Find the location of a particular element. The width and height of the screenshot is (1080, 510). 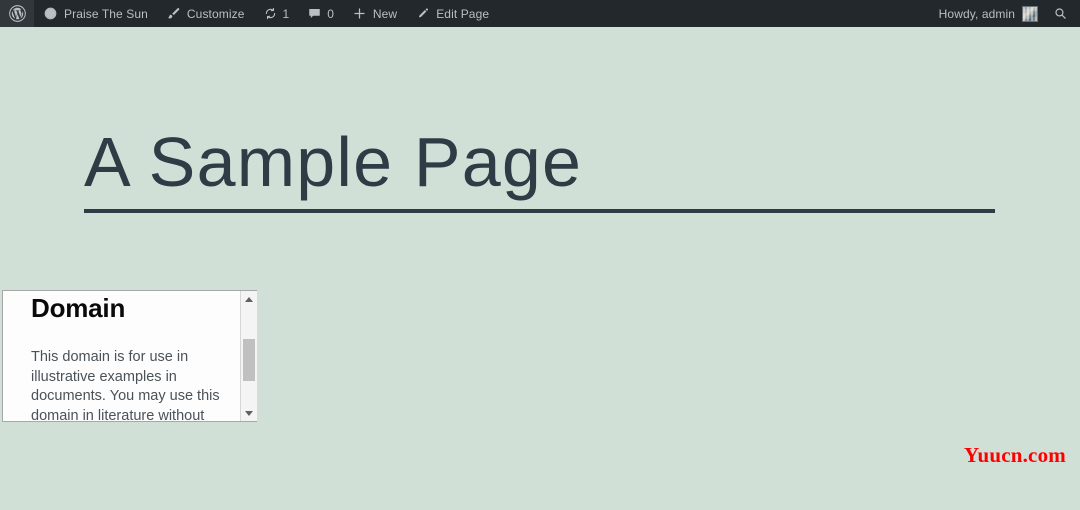

dashboard-home-icon is located at coordinates (50, 13).